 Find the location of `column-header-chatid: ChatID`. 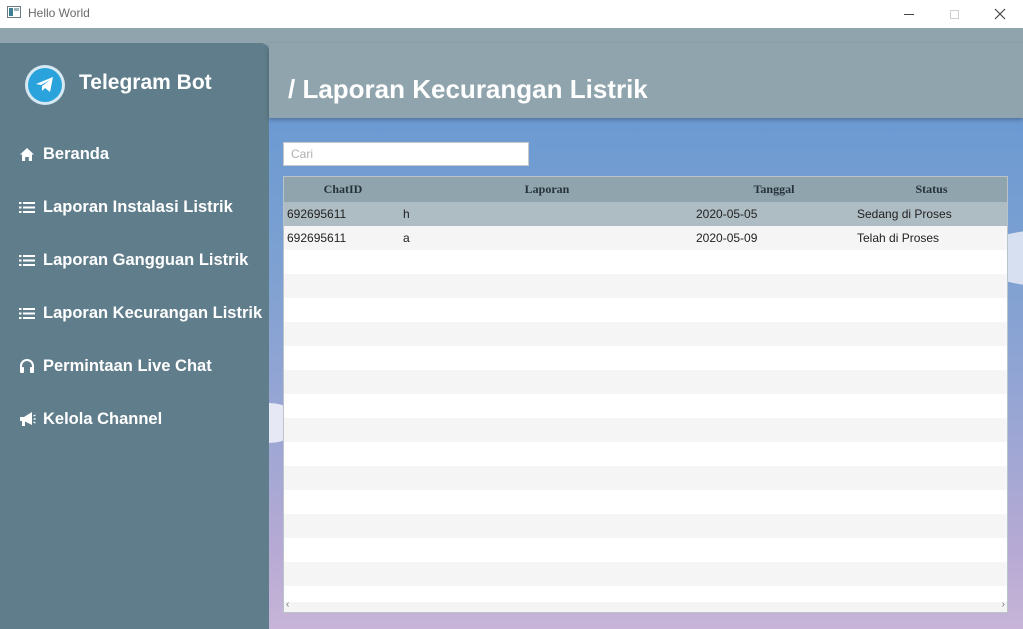

column-header-chatid: ChatID is located at coordinates (343, 189).